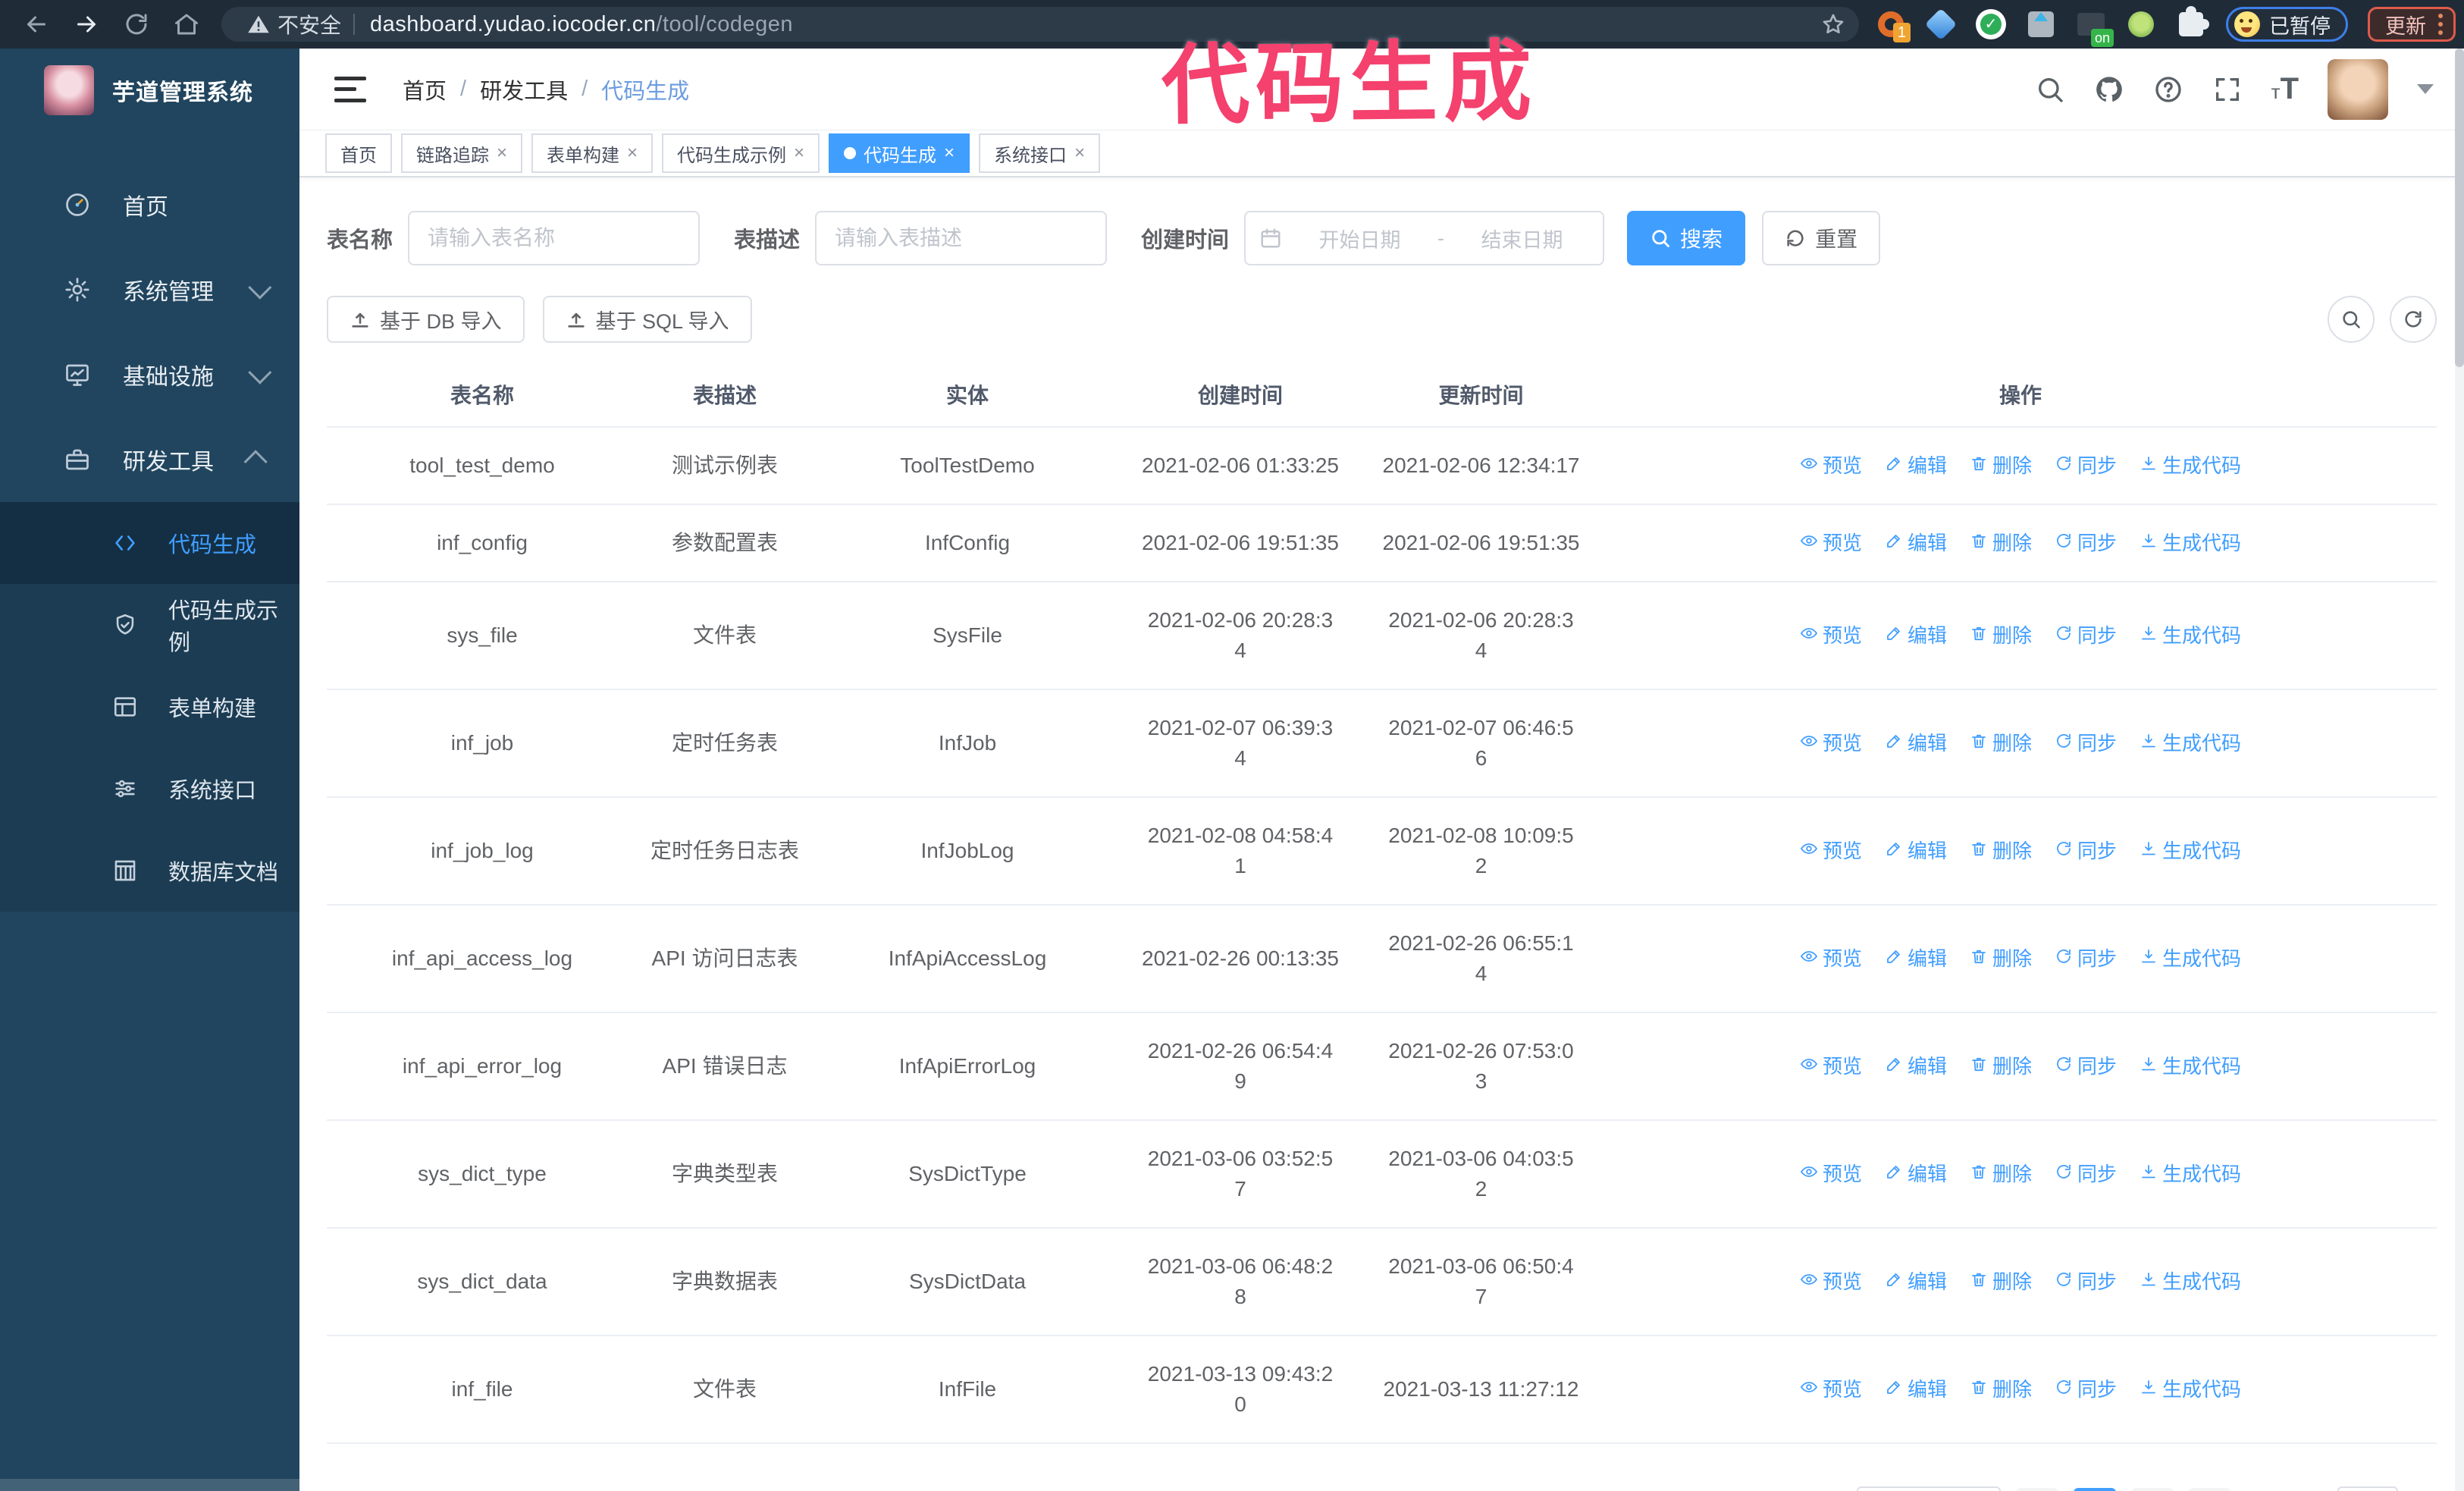 This screenshot has height=1491, width=2464. What do you see at coordinates (647, 319) in the screenshot?
I see `import-sql-button: 基于 SQL 导入` at bounding box center [647, 319].